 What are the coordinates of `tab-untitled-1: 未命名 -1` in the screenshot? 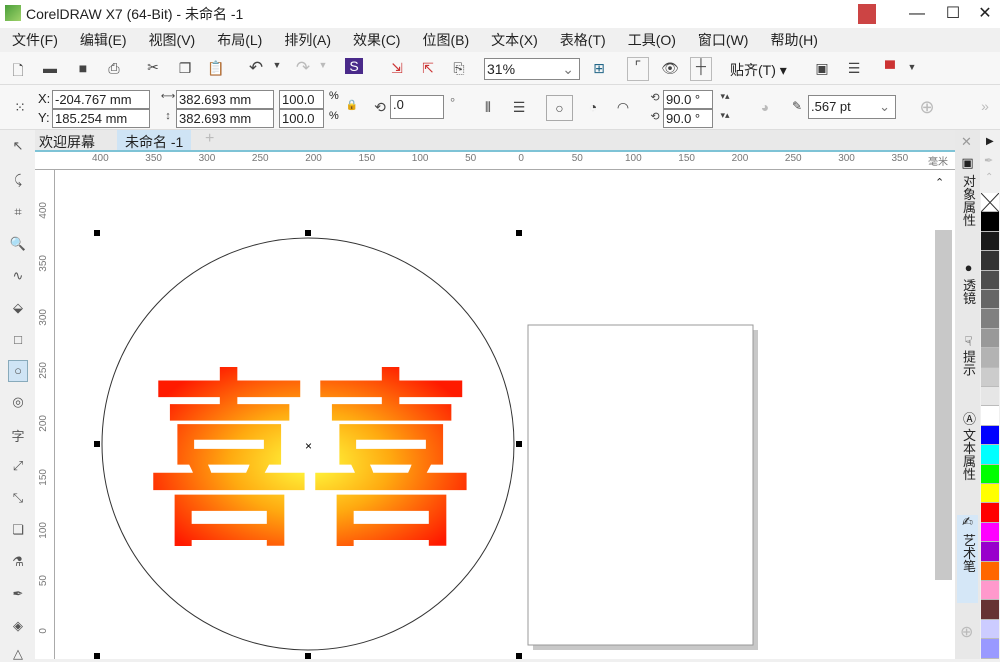 It's located at (154, 140).